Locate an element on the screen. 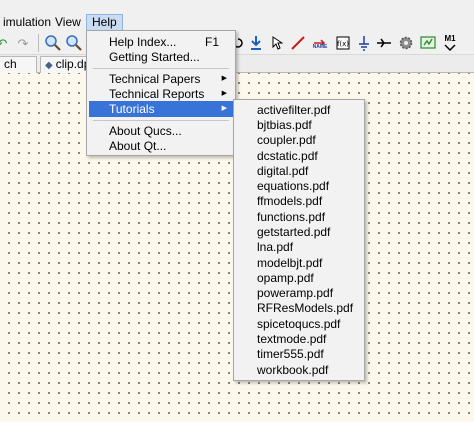  help-index-shortcut: F1 is located at coordinates (211, 42).